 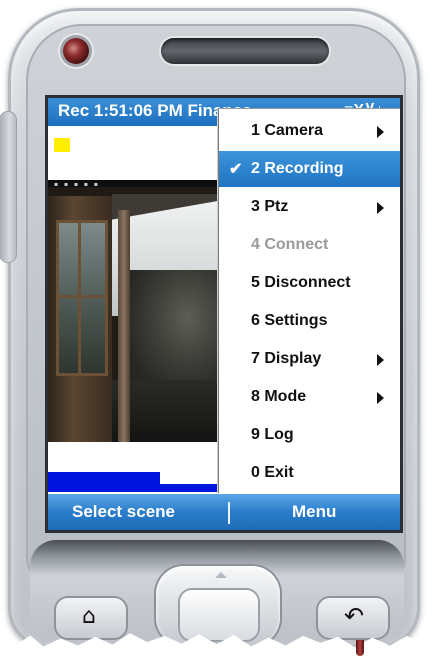 What do you see at coordinates (137, 488) in the screenshot?
I see `recording-progress-track` at bounding box center [137, 488].